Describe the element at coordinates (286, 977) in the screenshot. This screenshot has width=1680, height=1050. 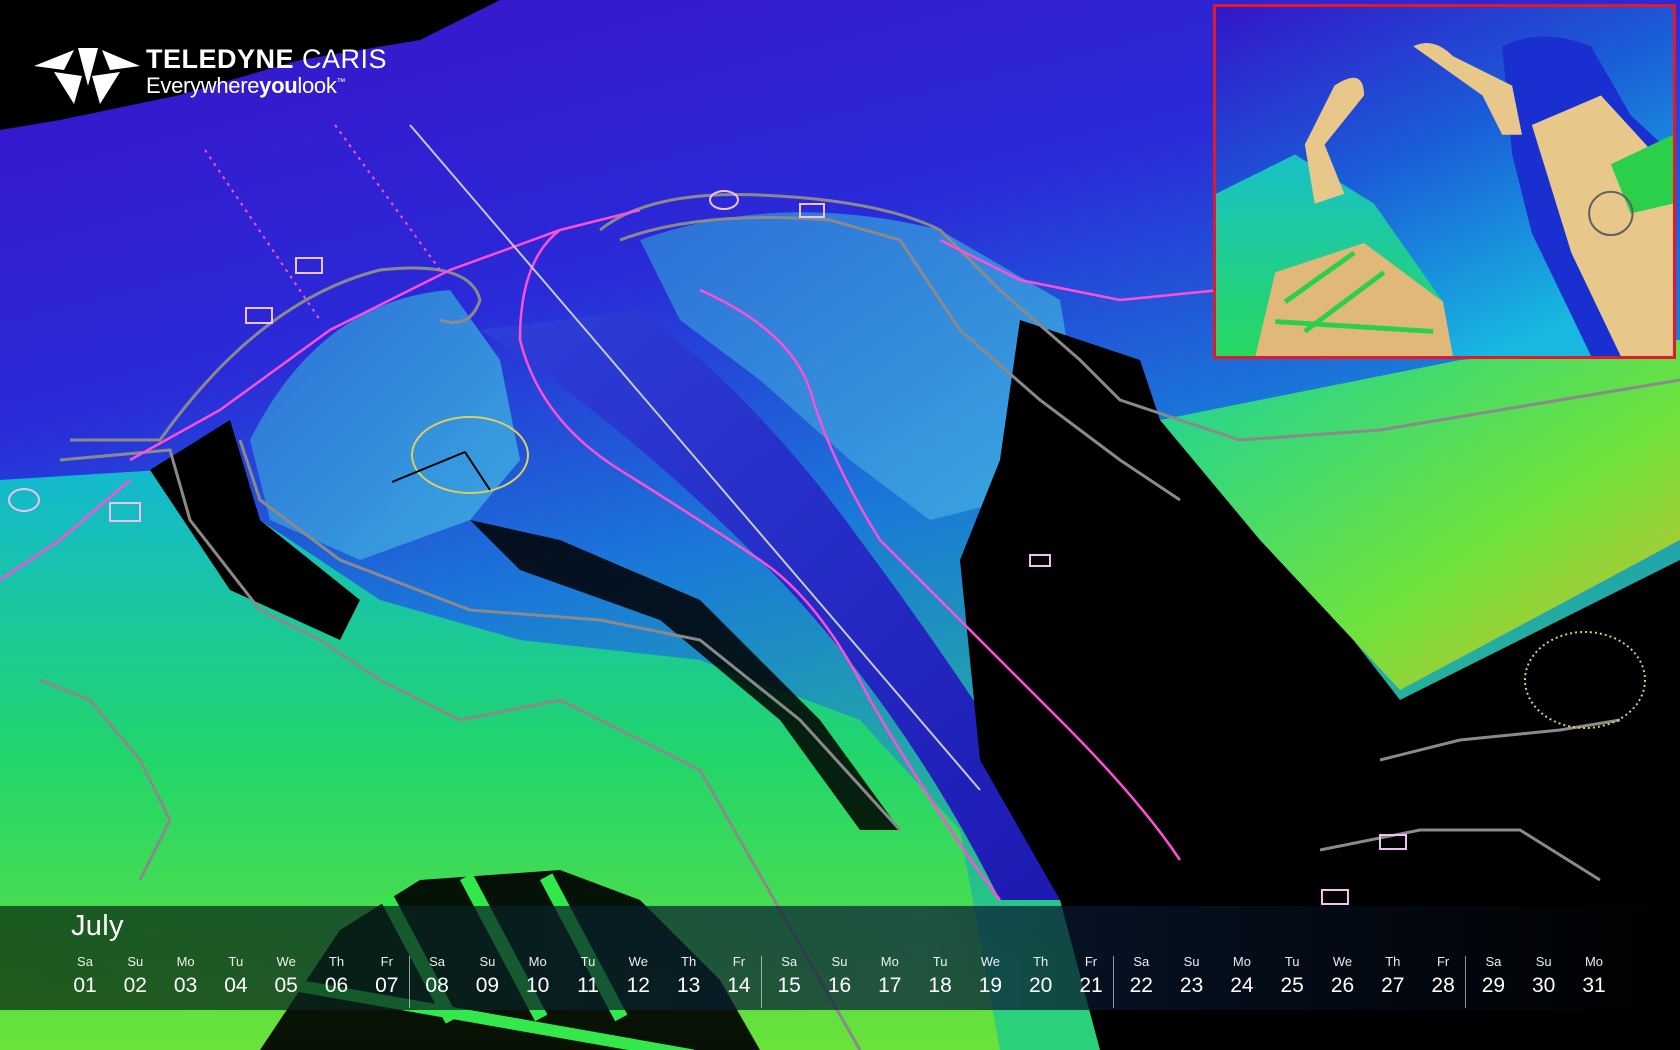
I see `calendar-day: We 05` at that location.